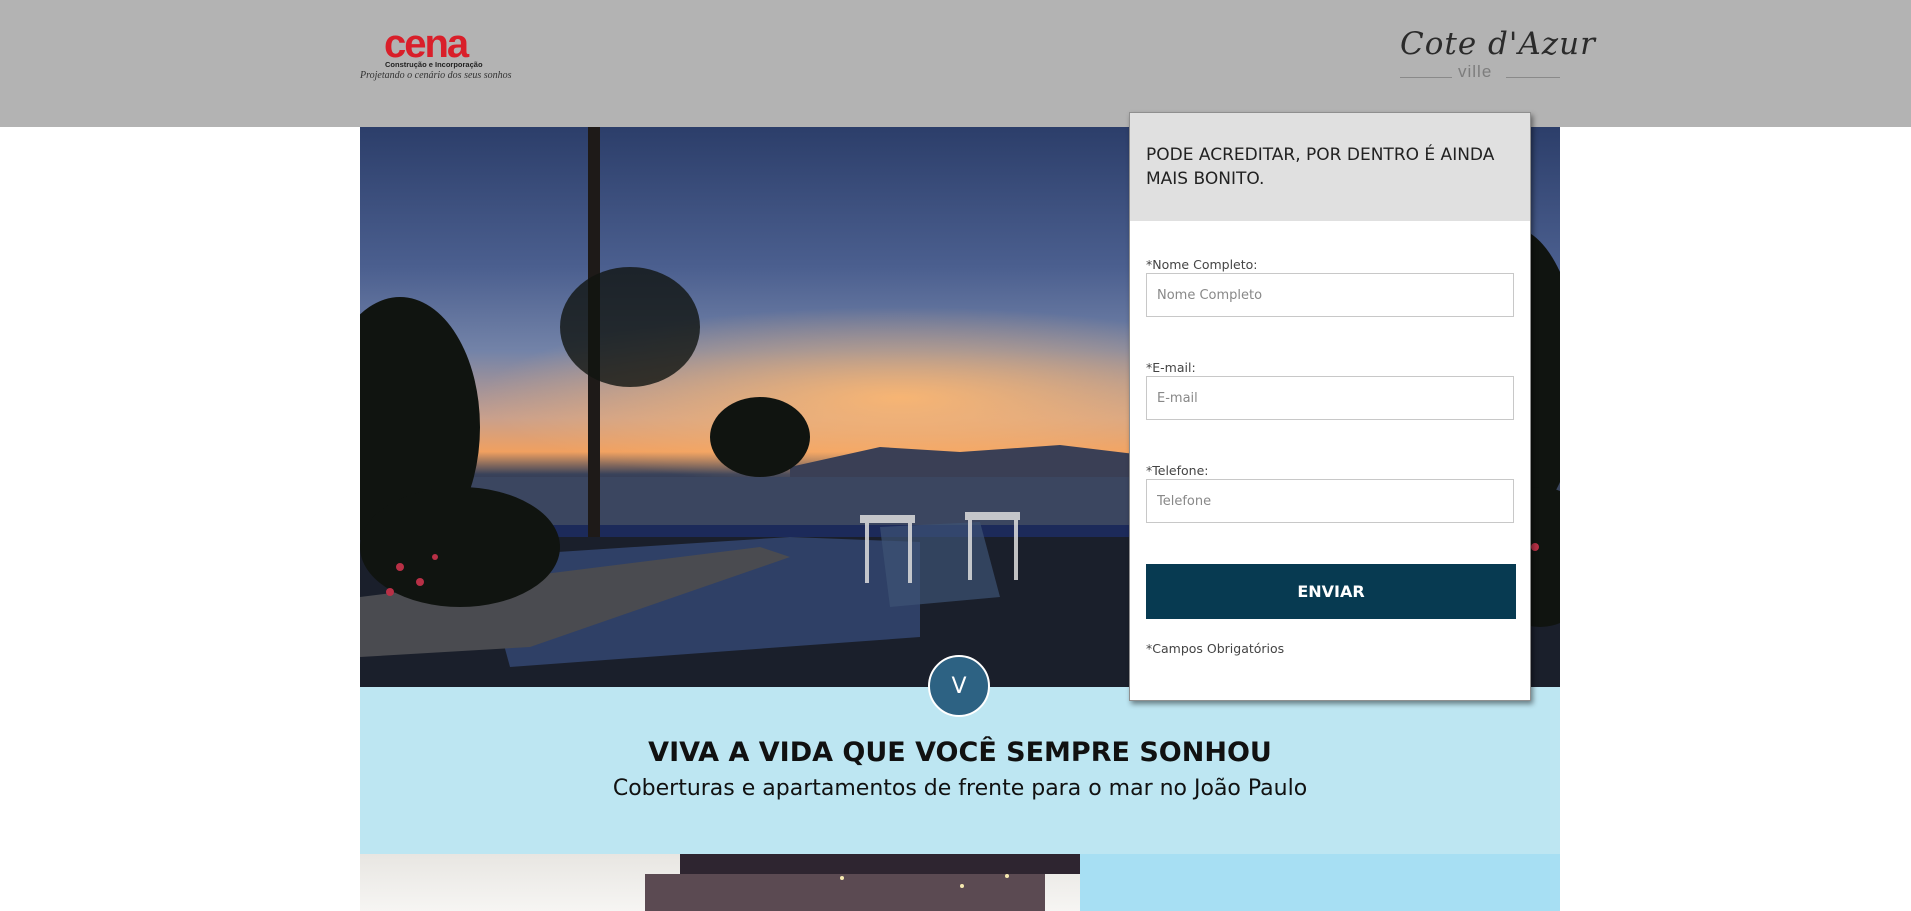  I want to click on ceiling-beam, so click(845, 892).